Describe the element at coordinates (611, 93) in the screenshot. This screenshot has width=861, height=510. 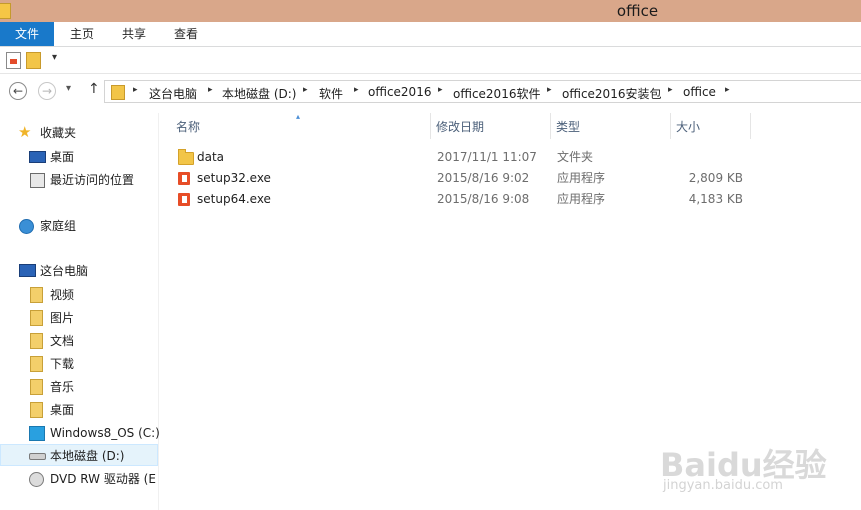
I see `breadcrumb-office2016-installer: office2016安装包` at that location.